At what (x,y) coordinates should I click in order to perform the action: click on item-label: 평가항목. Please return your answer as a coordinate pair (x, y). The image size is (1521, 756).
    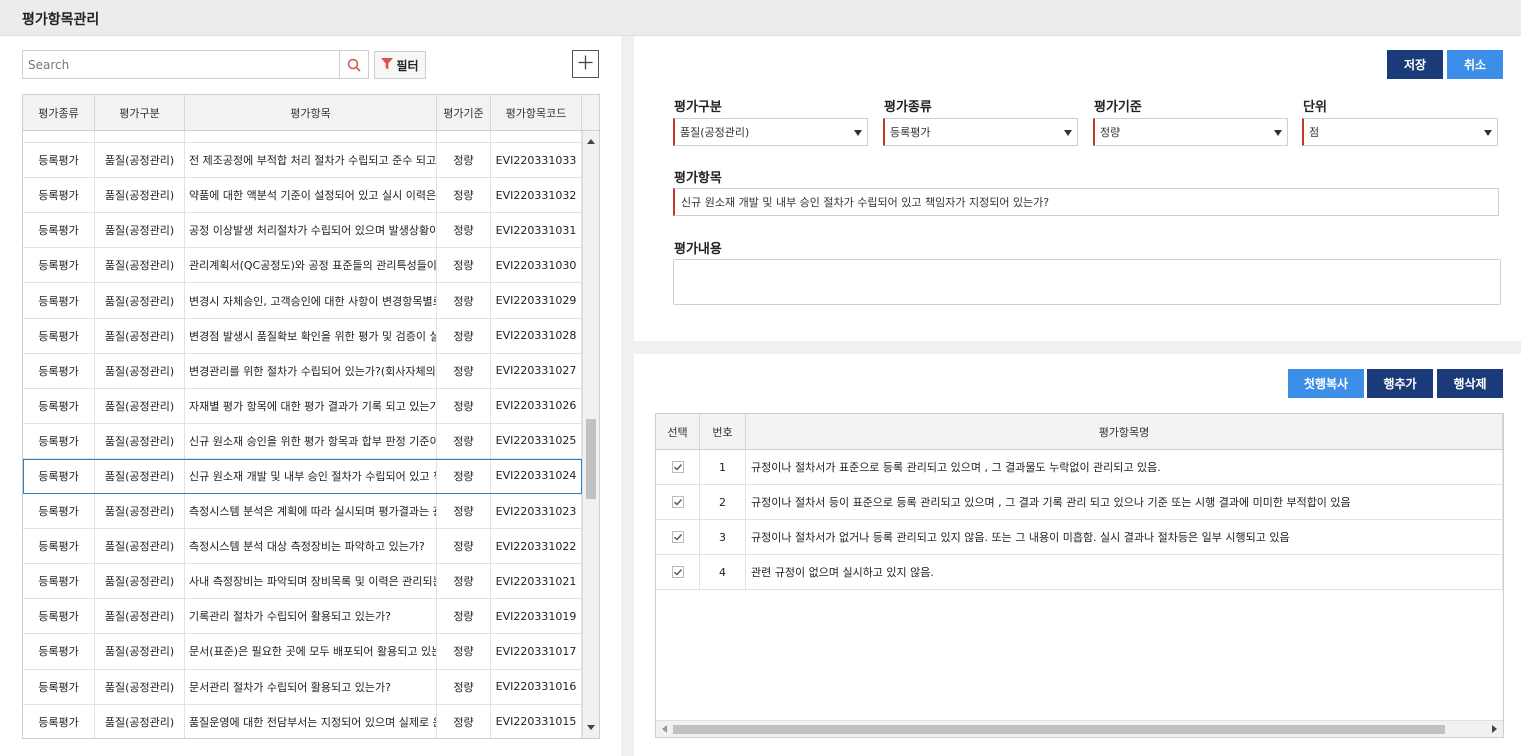
    Looking at the image, I should click on (698, 178).